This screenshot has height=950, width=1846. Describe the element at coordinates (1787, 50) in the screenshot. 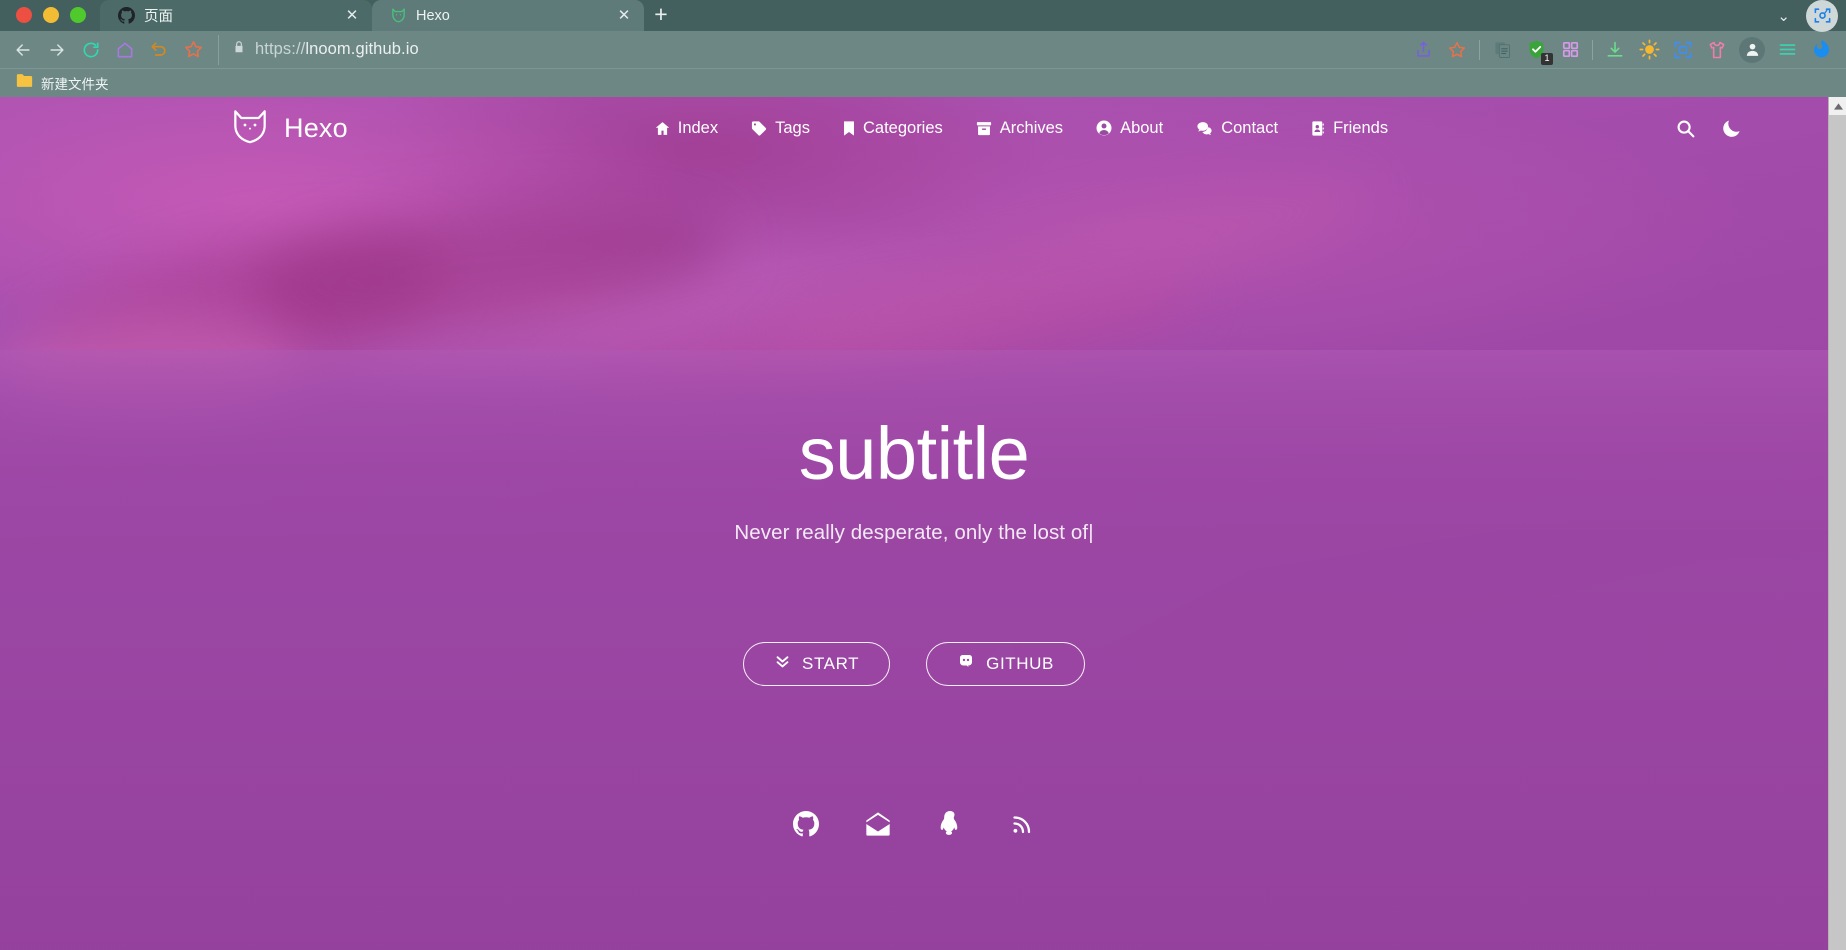

I see `hamburger-menu-icon` at that location.